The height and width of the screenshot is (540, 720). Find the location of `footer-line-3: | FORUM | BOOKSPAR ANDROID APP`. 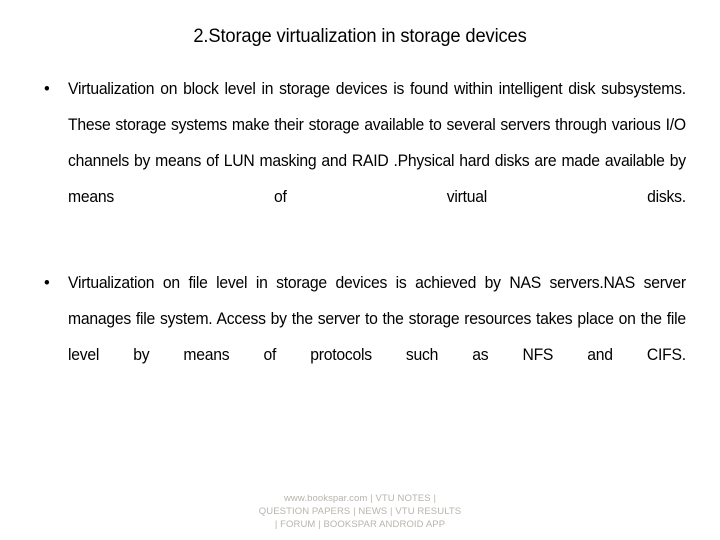

footer-line-3: | FORUM | BOOKSPAR ANDROID APP is located at coordinates (360, 525).